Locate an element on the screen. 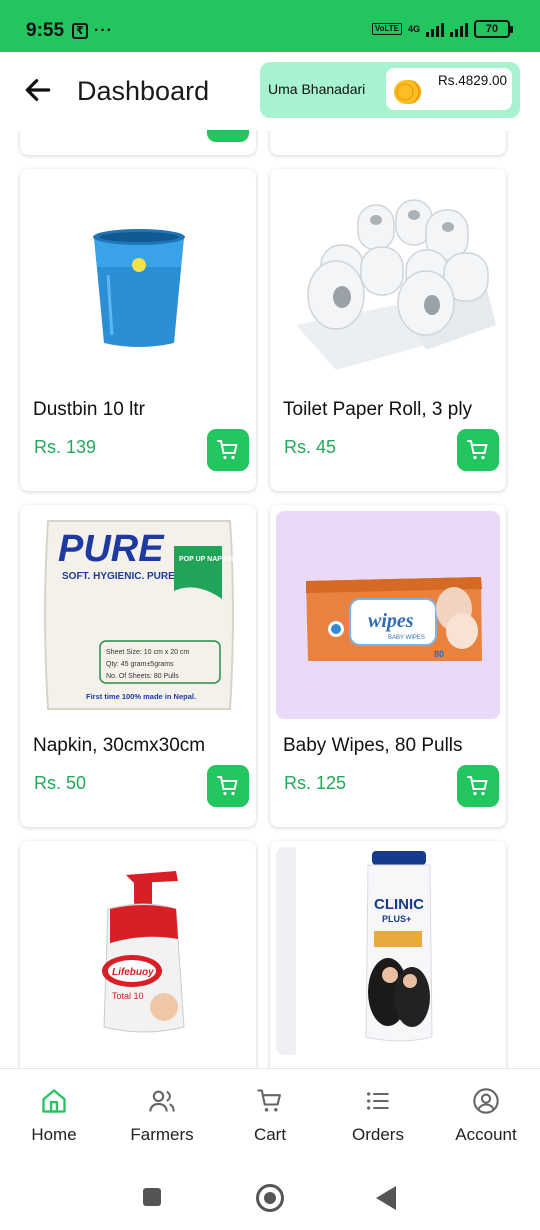 The height and width of the screenshot is (1230, 540). product-image: CLINIC PLUS+ is located at coordinates (388, 951).